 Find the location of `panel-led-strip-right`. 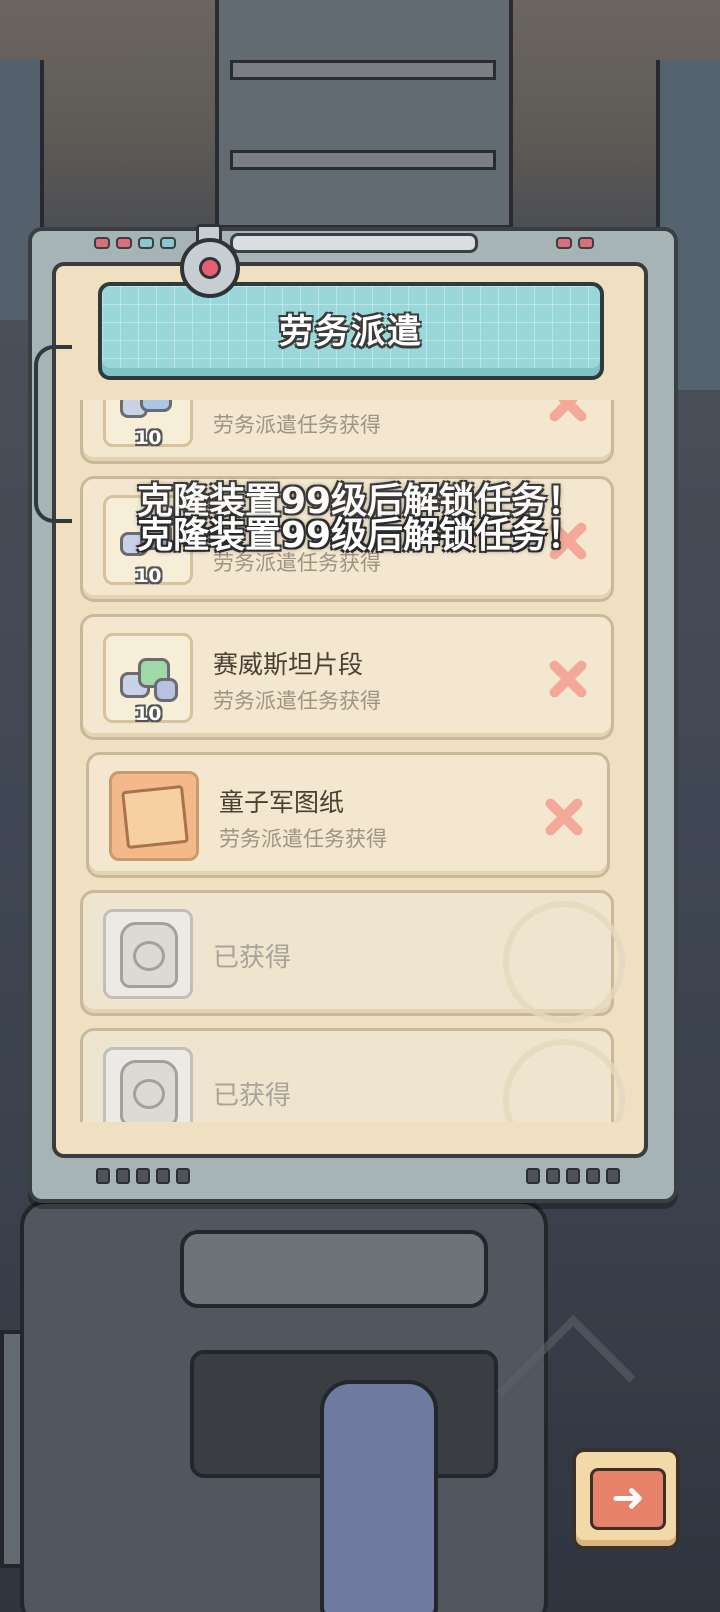

panel-led-strip-right is located at coordinates (575, 243).